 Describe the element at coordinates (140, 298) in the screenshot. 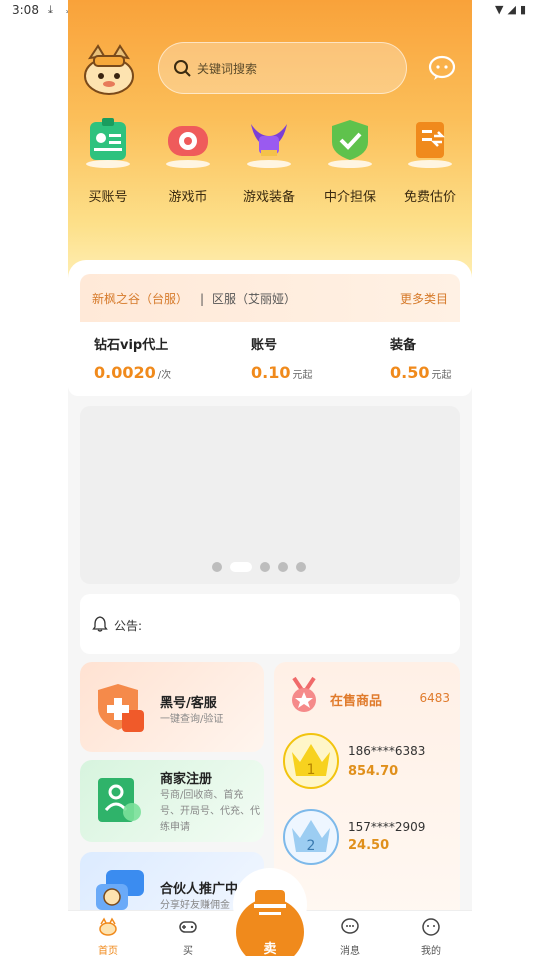

I see `server-selector: 新枫之谷（台服）` at that location.